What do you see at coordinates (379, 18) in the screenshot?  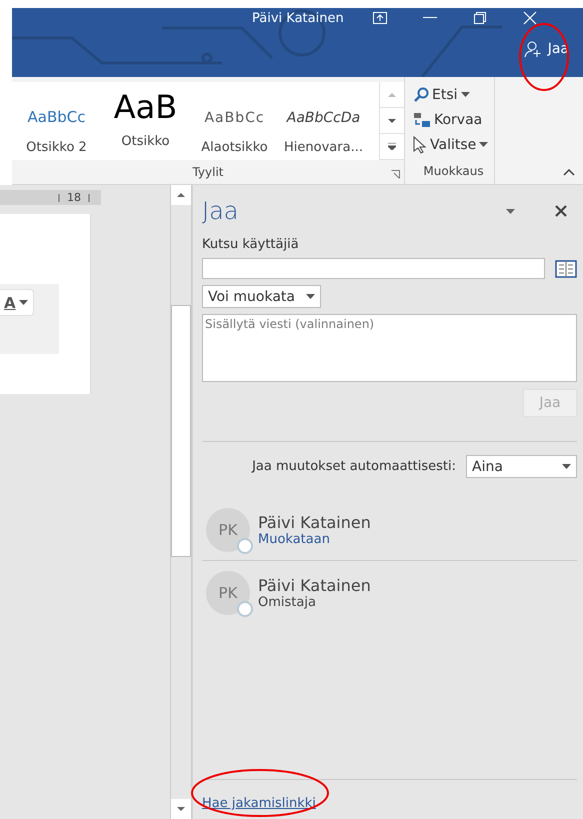 I see `ribbon-display-icon` at bounding box center [379, 18].